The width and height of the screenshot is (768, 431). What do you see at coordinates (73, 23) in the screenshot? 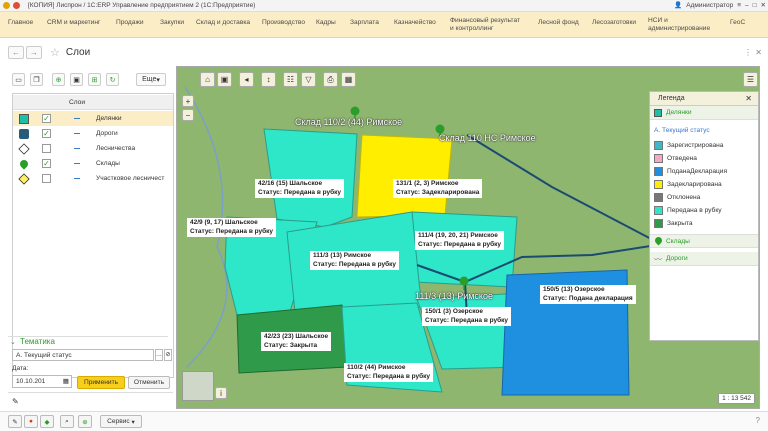
I see `menu-item-crm: CRM и маркетинг` at bounding box center [73, 23].